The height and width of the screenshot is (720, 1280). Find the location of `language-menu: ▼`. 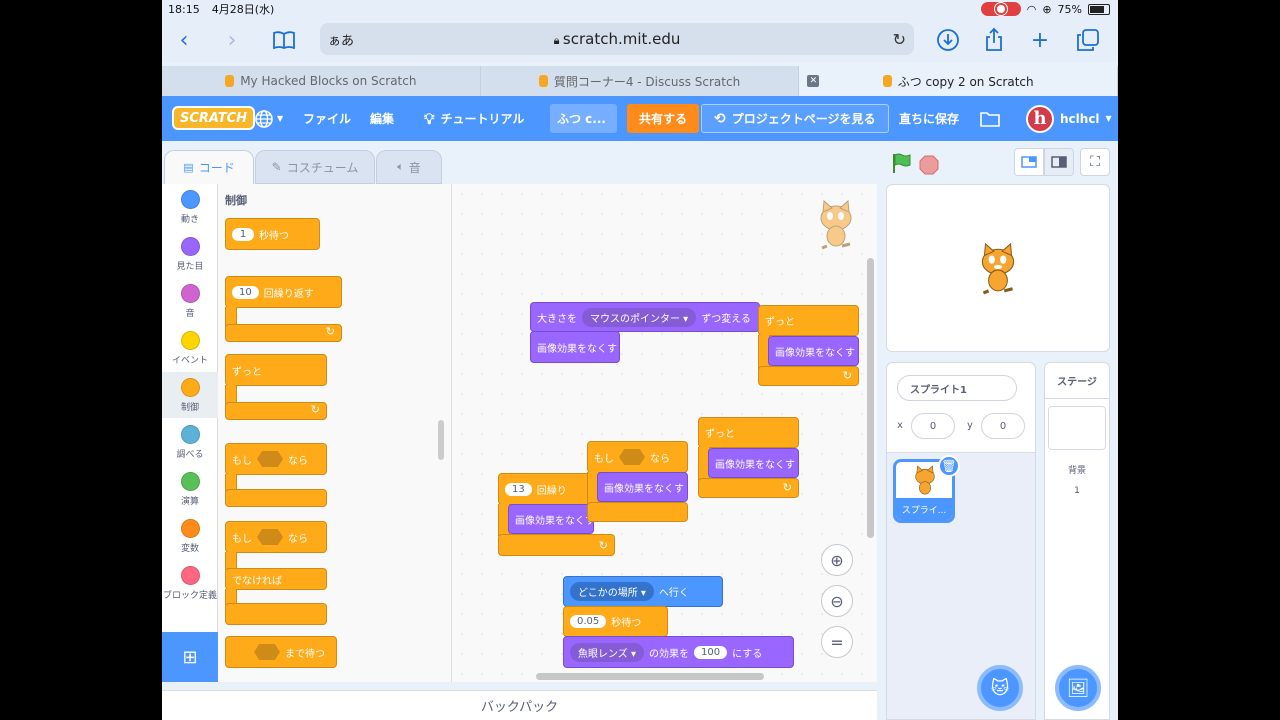

language-menu: ▼ is located at coordinates (268, 118).